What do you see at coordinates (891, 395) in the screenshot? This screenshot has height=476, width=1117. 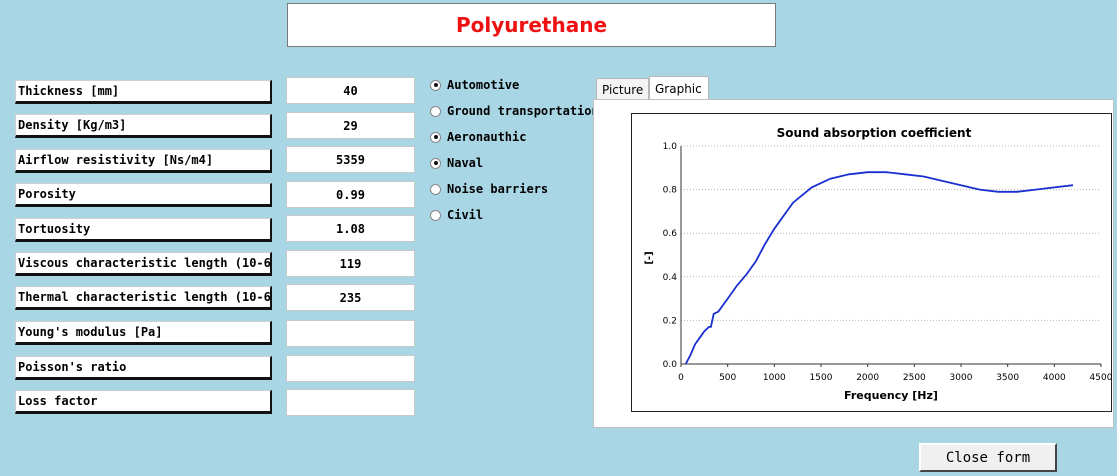 I see `x-axis-label: Frequency [Hz]` at bounding box center [891, 395].